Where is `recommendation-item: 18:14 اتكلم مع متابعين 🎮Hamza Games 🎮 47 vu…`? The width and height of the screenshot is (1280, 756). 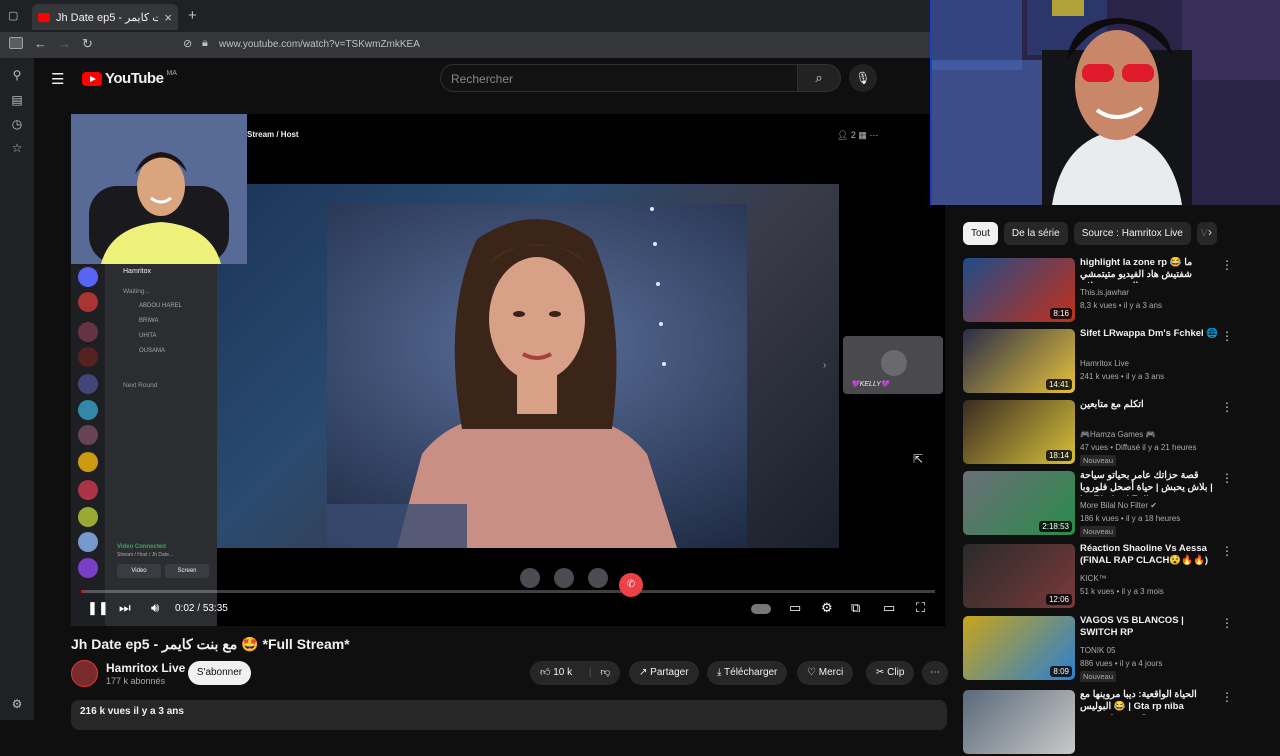
recommendation-item: 18:14 اتكلم مع متابعين 🎮Hamza Games 🎮 47 vu… is located at coordinates (1113, 432).